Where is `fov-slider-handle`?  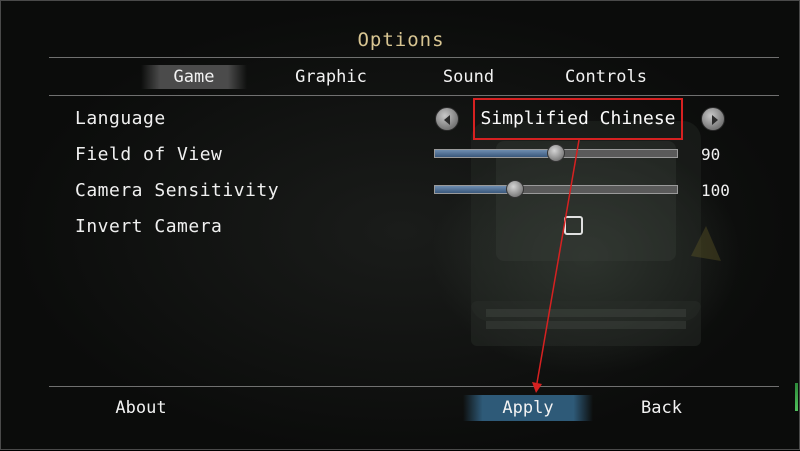 fov-slider-handle is located at coordinates (556, 153).